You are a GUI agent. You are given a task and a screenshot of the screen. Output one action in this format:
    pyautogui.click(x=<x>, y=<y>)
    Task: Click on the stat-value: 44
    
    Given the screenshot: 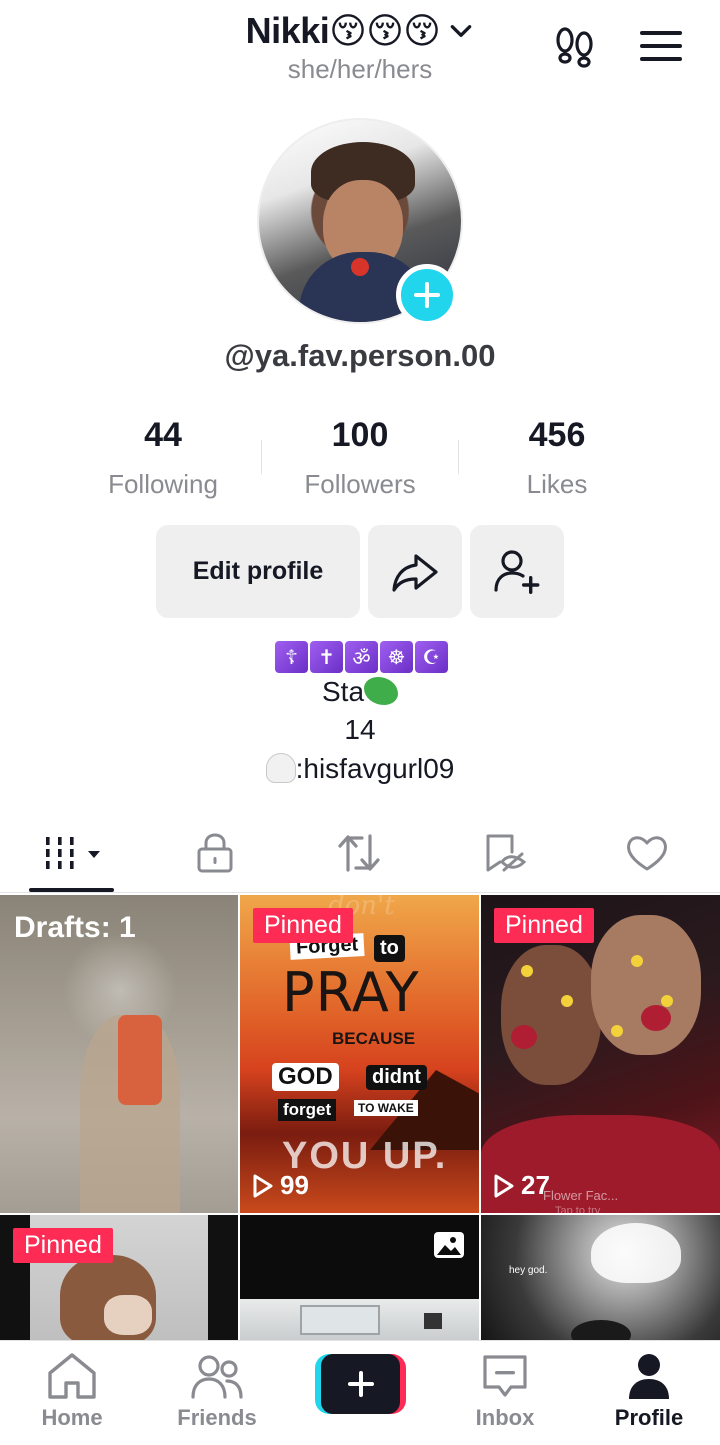 What is the action you would take?
    pyautogui.click(x=163, y=435)
    